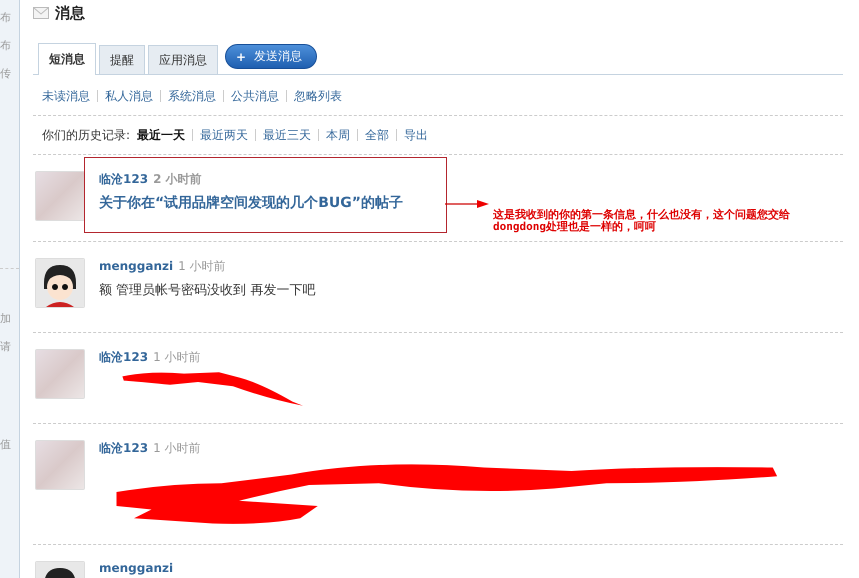 This screenshot has height=578, width=859. Describe the element at coordinates (207, 290) in the screenshot. I see `message-text: 额 管理员帐号密码没收到 再发一下吧` at that location.